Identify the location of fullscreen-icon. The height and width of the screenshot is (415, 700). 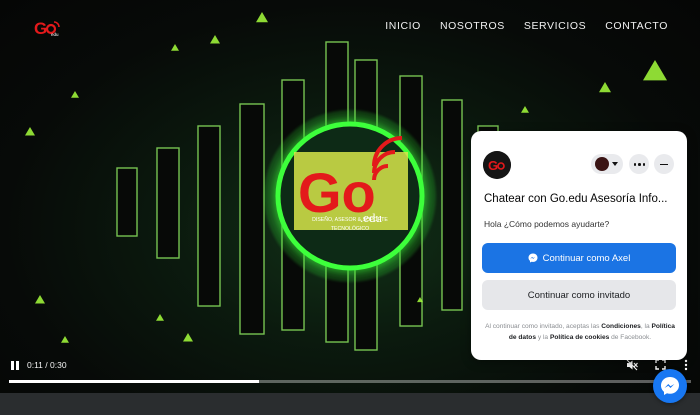
(660, 364).